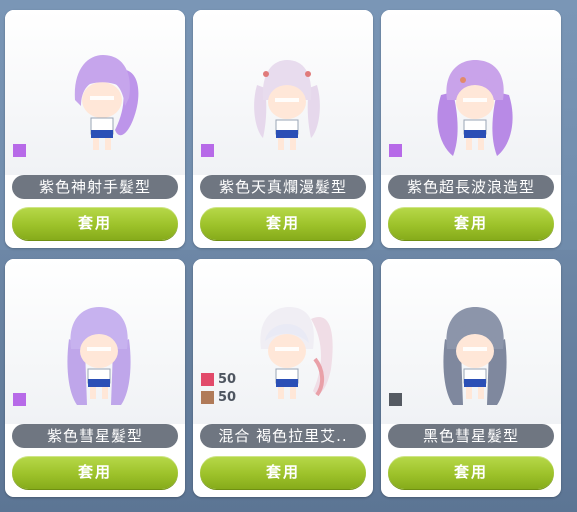 The height and width of the screenshot is (512, 577). I want to click on hair-card: ✕ 紫色天真爛漫髮型 套用, so click(283, 129).